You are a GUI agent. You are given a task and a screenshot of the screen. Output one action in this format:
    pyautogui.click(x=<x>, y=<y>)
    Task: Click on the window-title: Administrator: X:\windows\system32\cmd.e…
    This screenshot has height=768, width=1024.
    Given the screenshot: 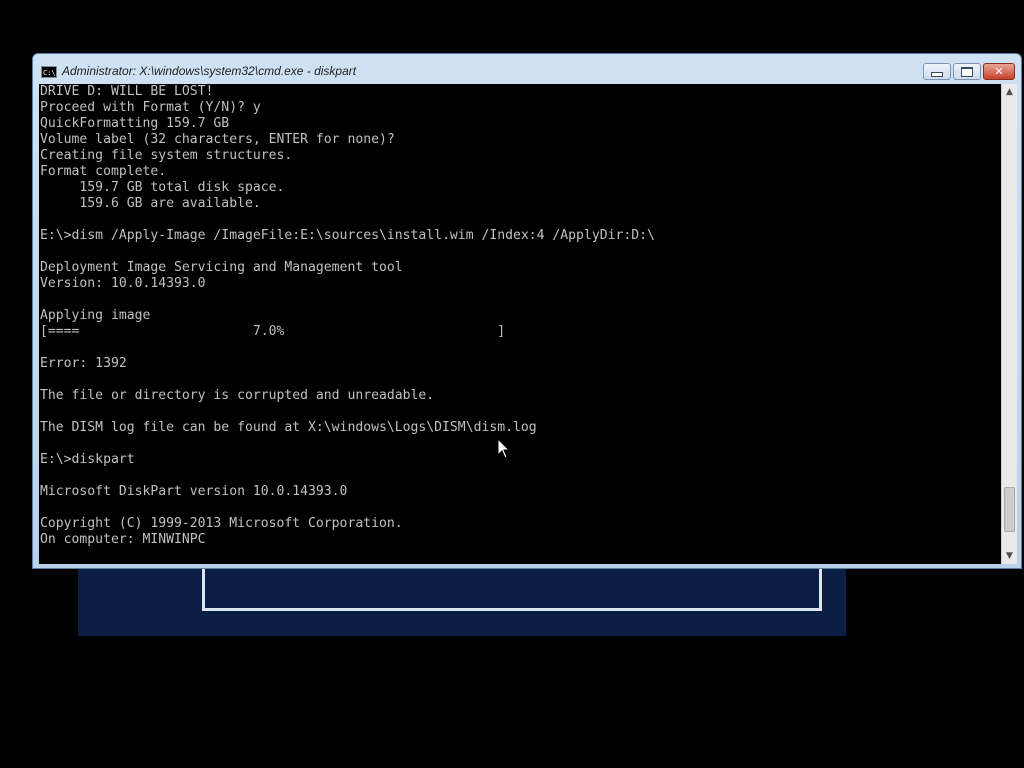 What is the action you would take?
    pyautogui.click(x=209, y=71)
    